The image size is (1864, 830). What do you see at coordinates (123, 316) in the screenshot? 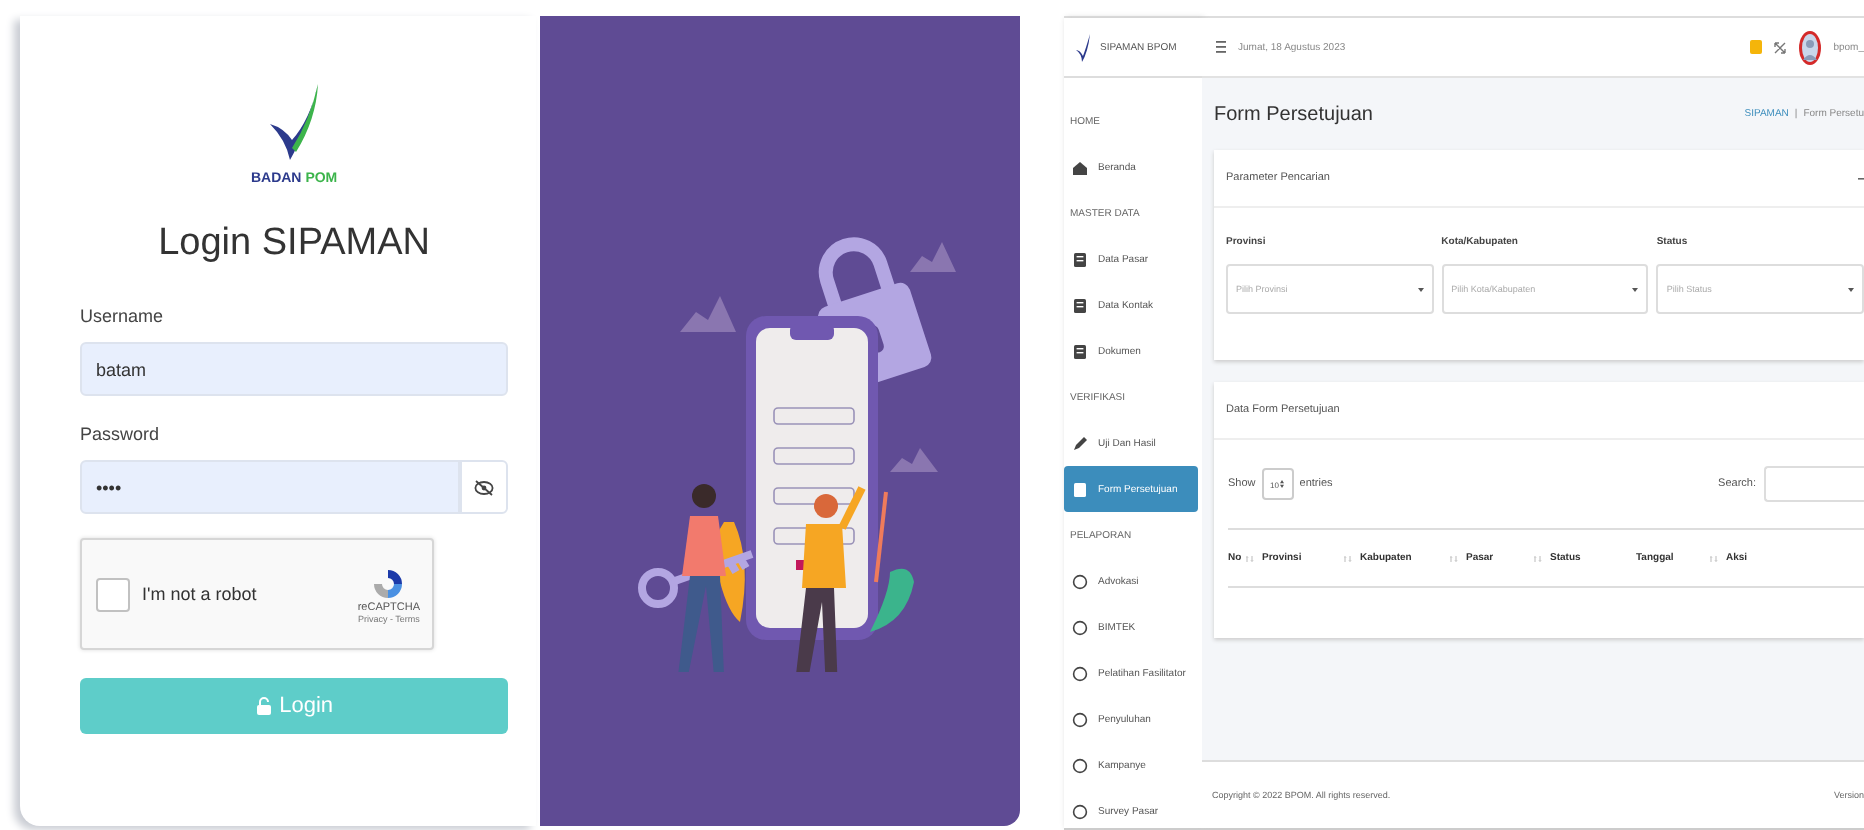
I see `username-label: Username` at bounding box center [123, 316].